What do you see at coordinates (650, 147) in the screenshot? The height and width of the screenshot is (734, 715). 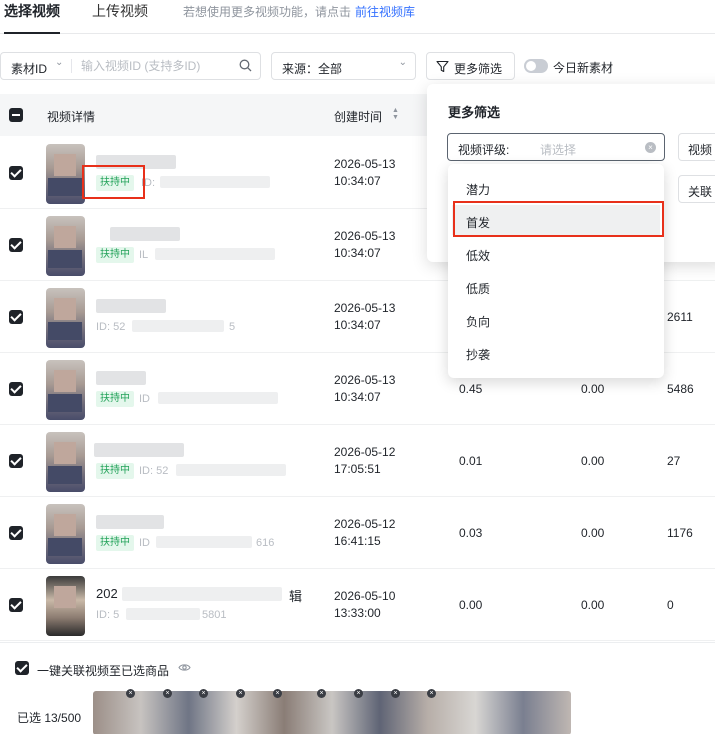 I see `clear-icon: ×` at bounding box center [650, 147].